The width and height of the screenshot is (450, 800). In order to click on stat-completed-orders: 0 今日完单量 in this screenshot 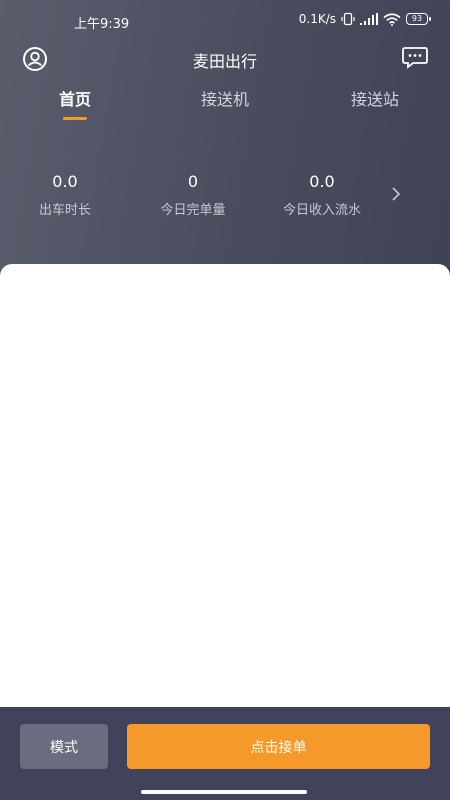, I will do `click(193, 195)`.